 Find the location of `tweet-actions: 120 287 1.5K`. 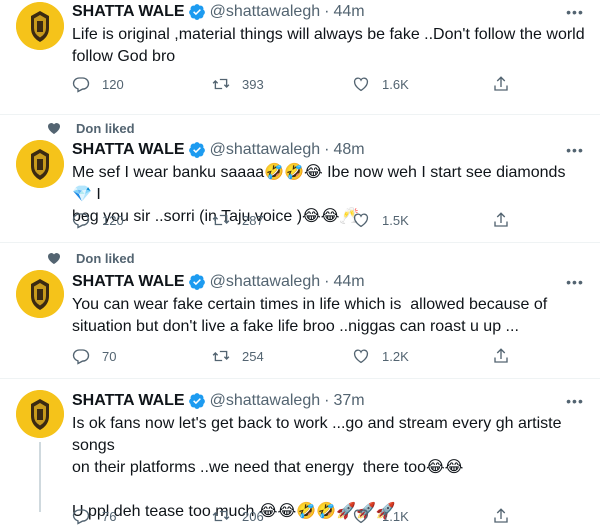

tweet-actions: 120 287 1.5K is located at coordinates (292, 220).